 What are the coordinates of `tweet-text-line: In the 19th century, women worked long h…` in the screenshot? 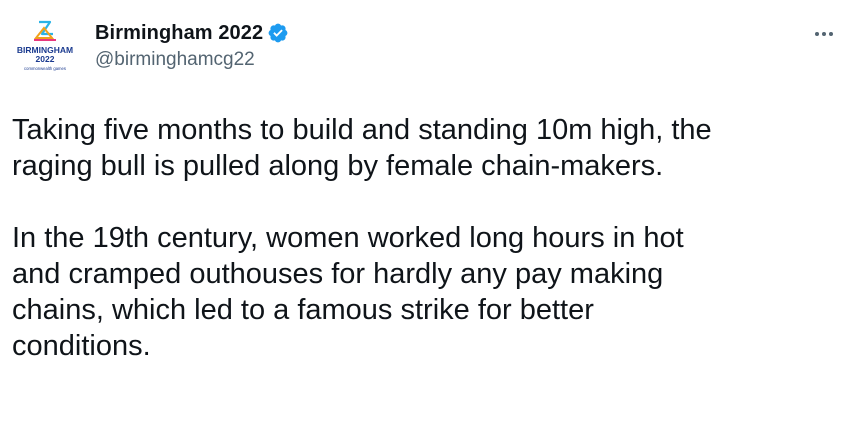 It's located at (348, 238).